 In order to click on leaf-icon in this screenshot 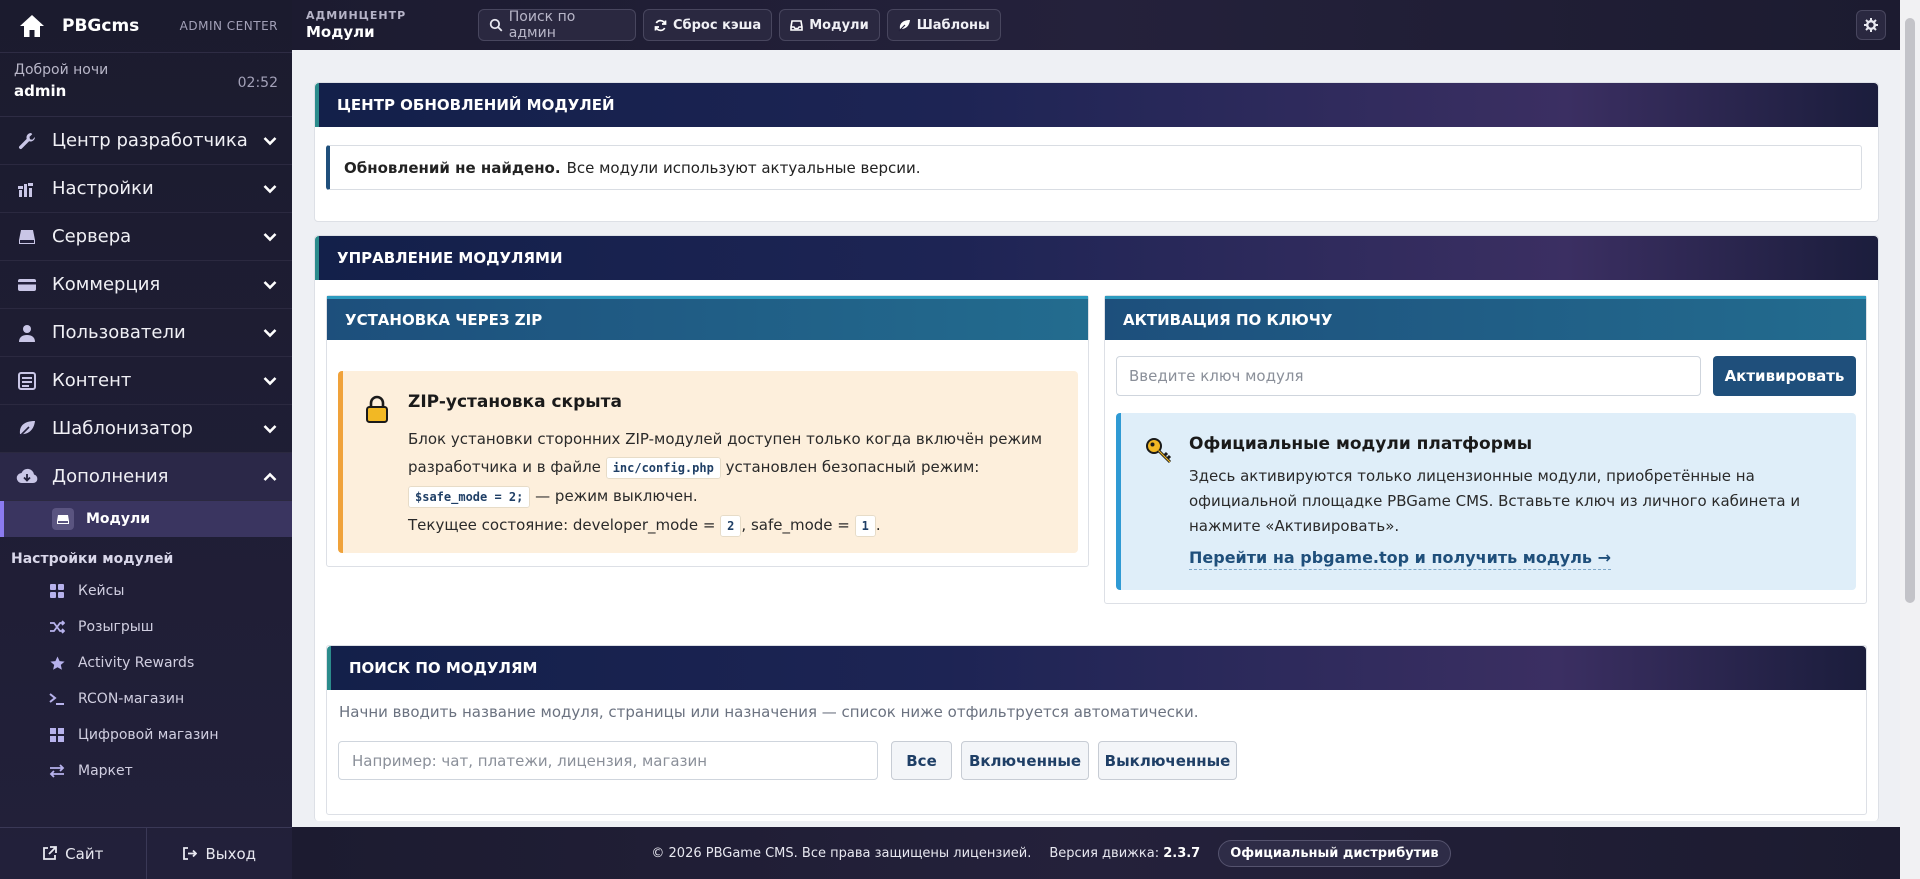, I will do `click(27, 429)`.